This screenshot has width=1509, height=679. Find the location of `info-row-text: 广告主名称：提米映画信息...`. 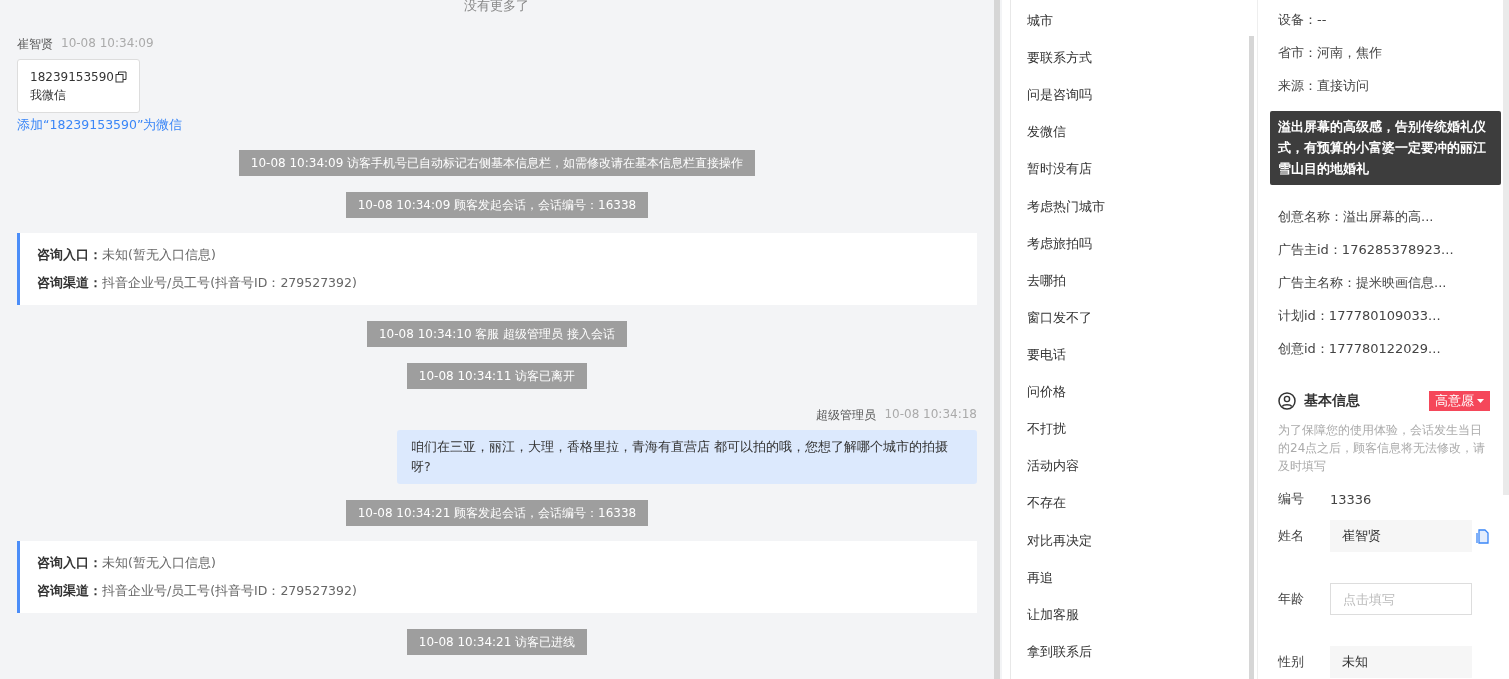

info-row-text: 广告主名称：提米映画信息... is located at coordinates (1362, 283).